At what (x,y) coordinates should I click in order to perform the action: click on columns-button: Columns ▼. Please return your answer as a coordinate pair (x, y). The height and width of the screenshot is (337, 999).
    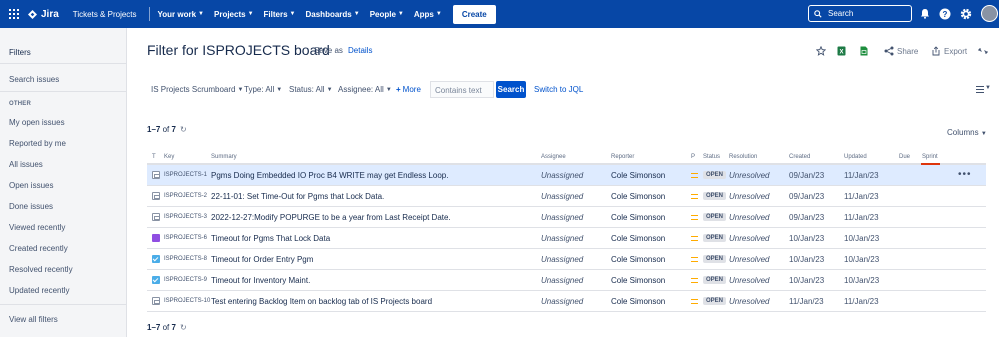
    Looking at the image, I should click on (967, 132).